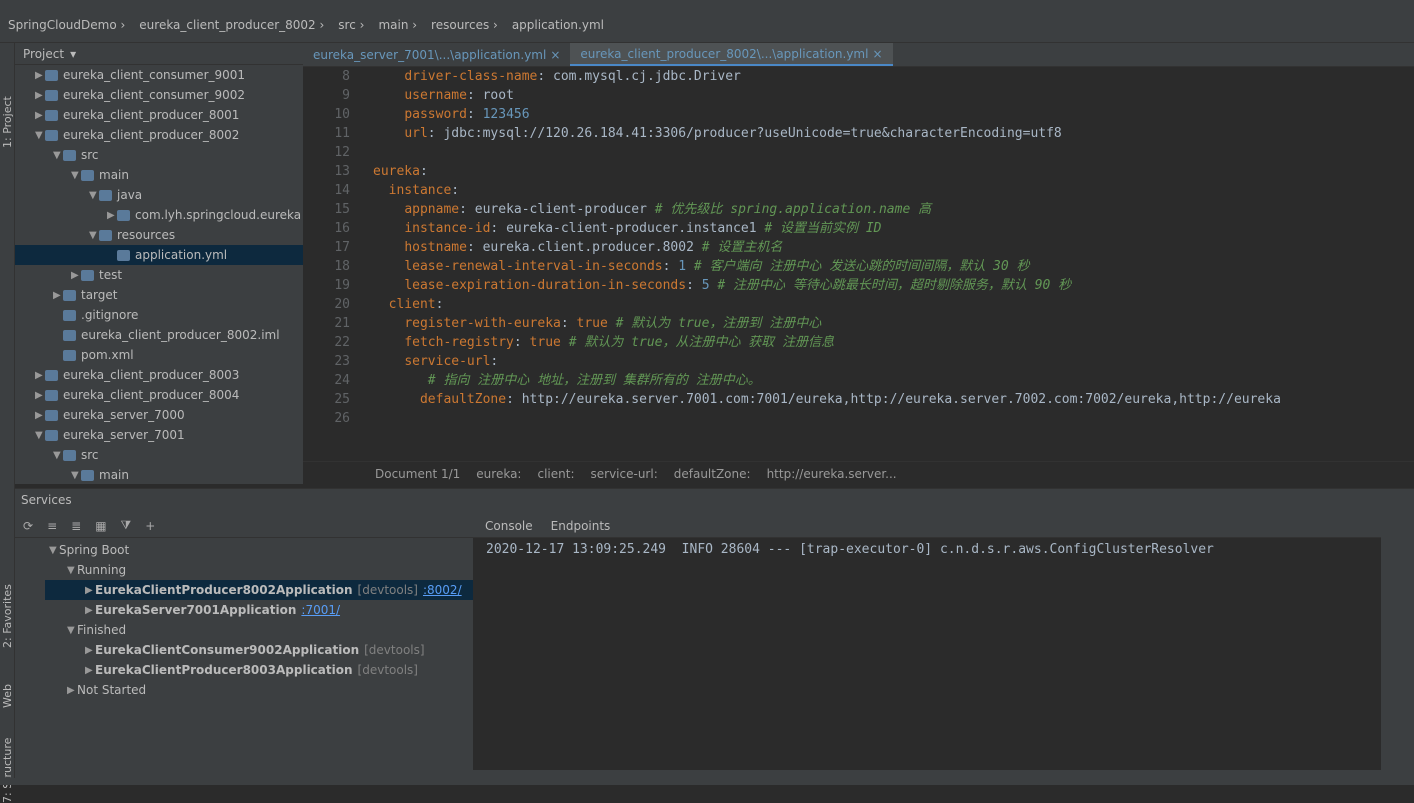 The width and height of the screenshot is (1414, 803). What do you see at coordinates (893, 114) in the screenshot?
I see `code-line: password: 123456` at bounding box center [893, 114].